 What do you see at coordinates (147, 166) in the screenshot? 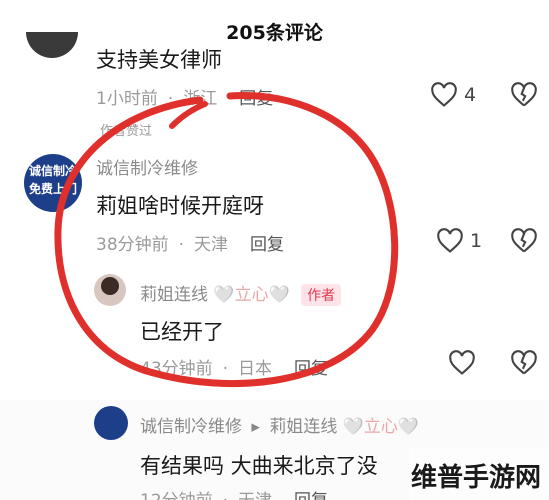
I see `commenter-name: 诚信制冷维修` at bounding box center [147, 166].